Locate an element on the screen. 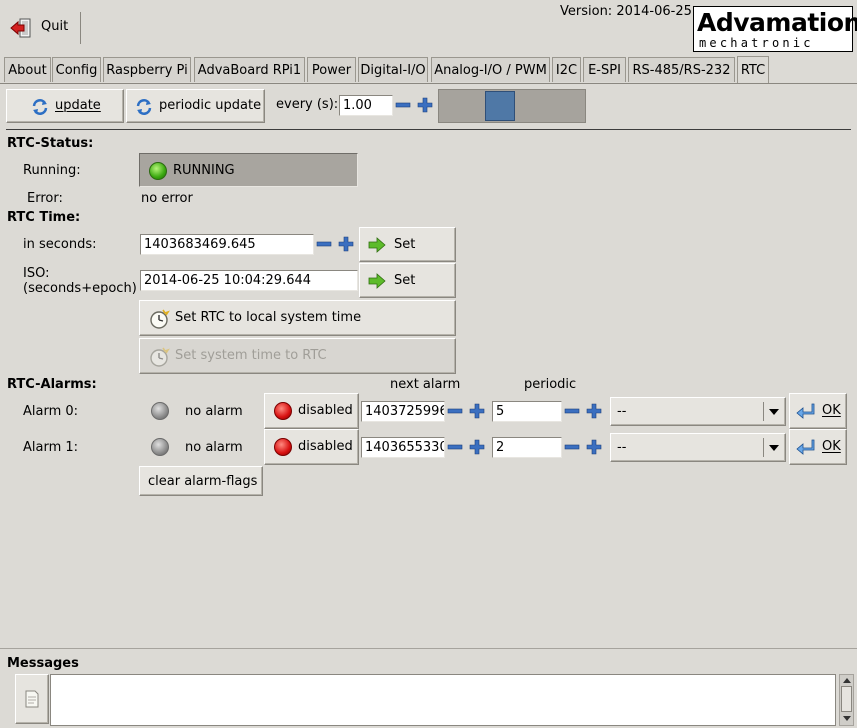 This screenshot has height=728, width=857. document-icon is located at coordinates (32, 699).